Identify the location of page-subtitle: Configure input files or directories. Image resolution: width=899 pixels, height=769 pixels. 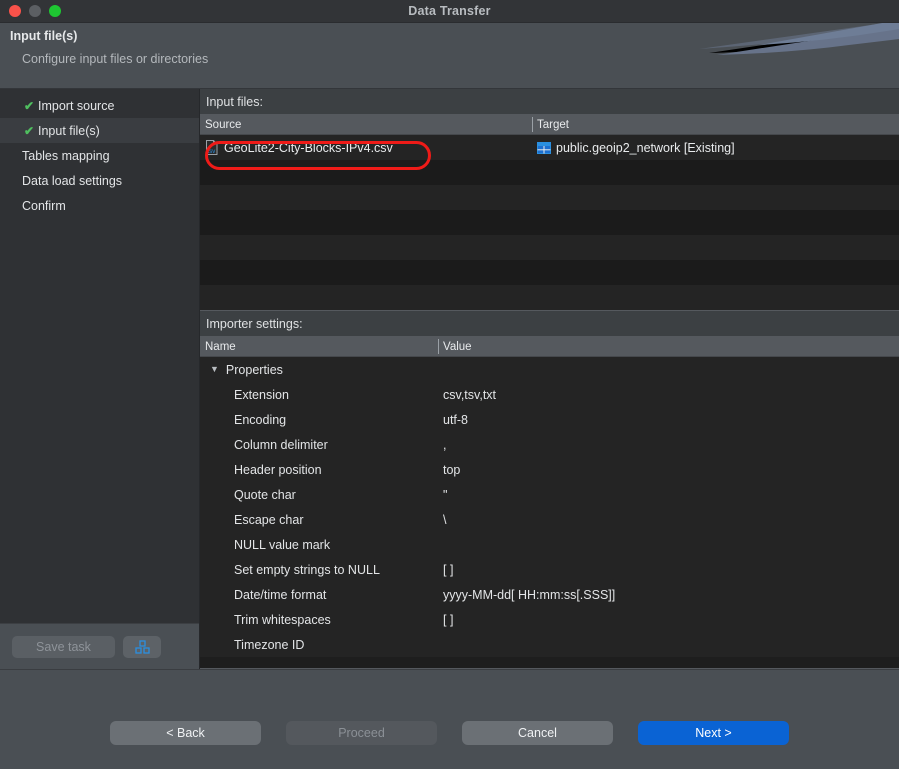
(115, 59).